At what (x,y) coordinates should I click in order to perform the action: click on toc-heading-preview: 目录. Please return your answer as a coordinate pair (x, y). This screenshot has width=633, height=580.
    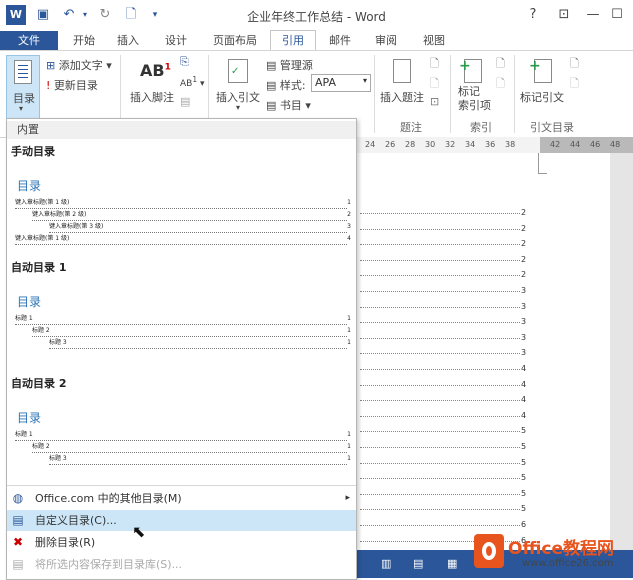
    Looking at the image, I should click on (29, 302).